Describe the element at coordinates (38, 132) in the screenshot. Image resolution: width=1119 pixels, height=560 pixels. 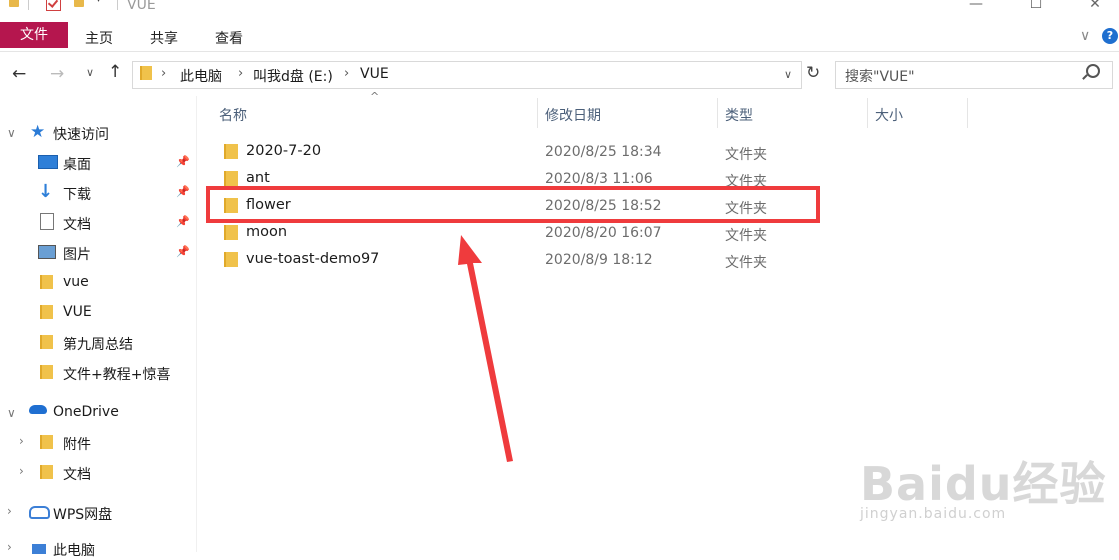
I see `star-icon: ★` at that location.